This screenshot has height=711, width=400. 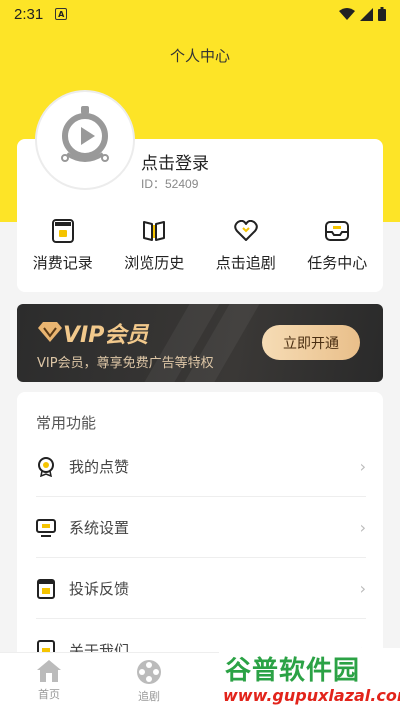 I want to click on wallet-icon, so click(x=62, y=231).